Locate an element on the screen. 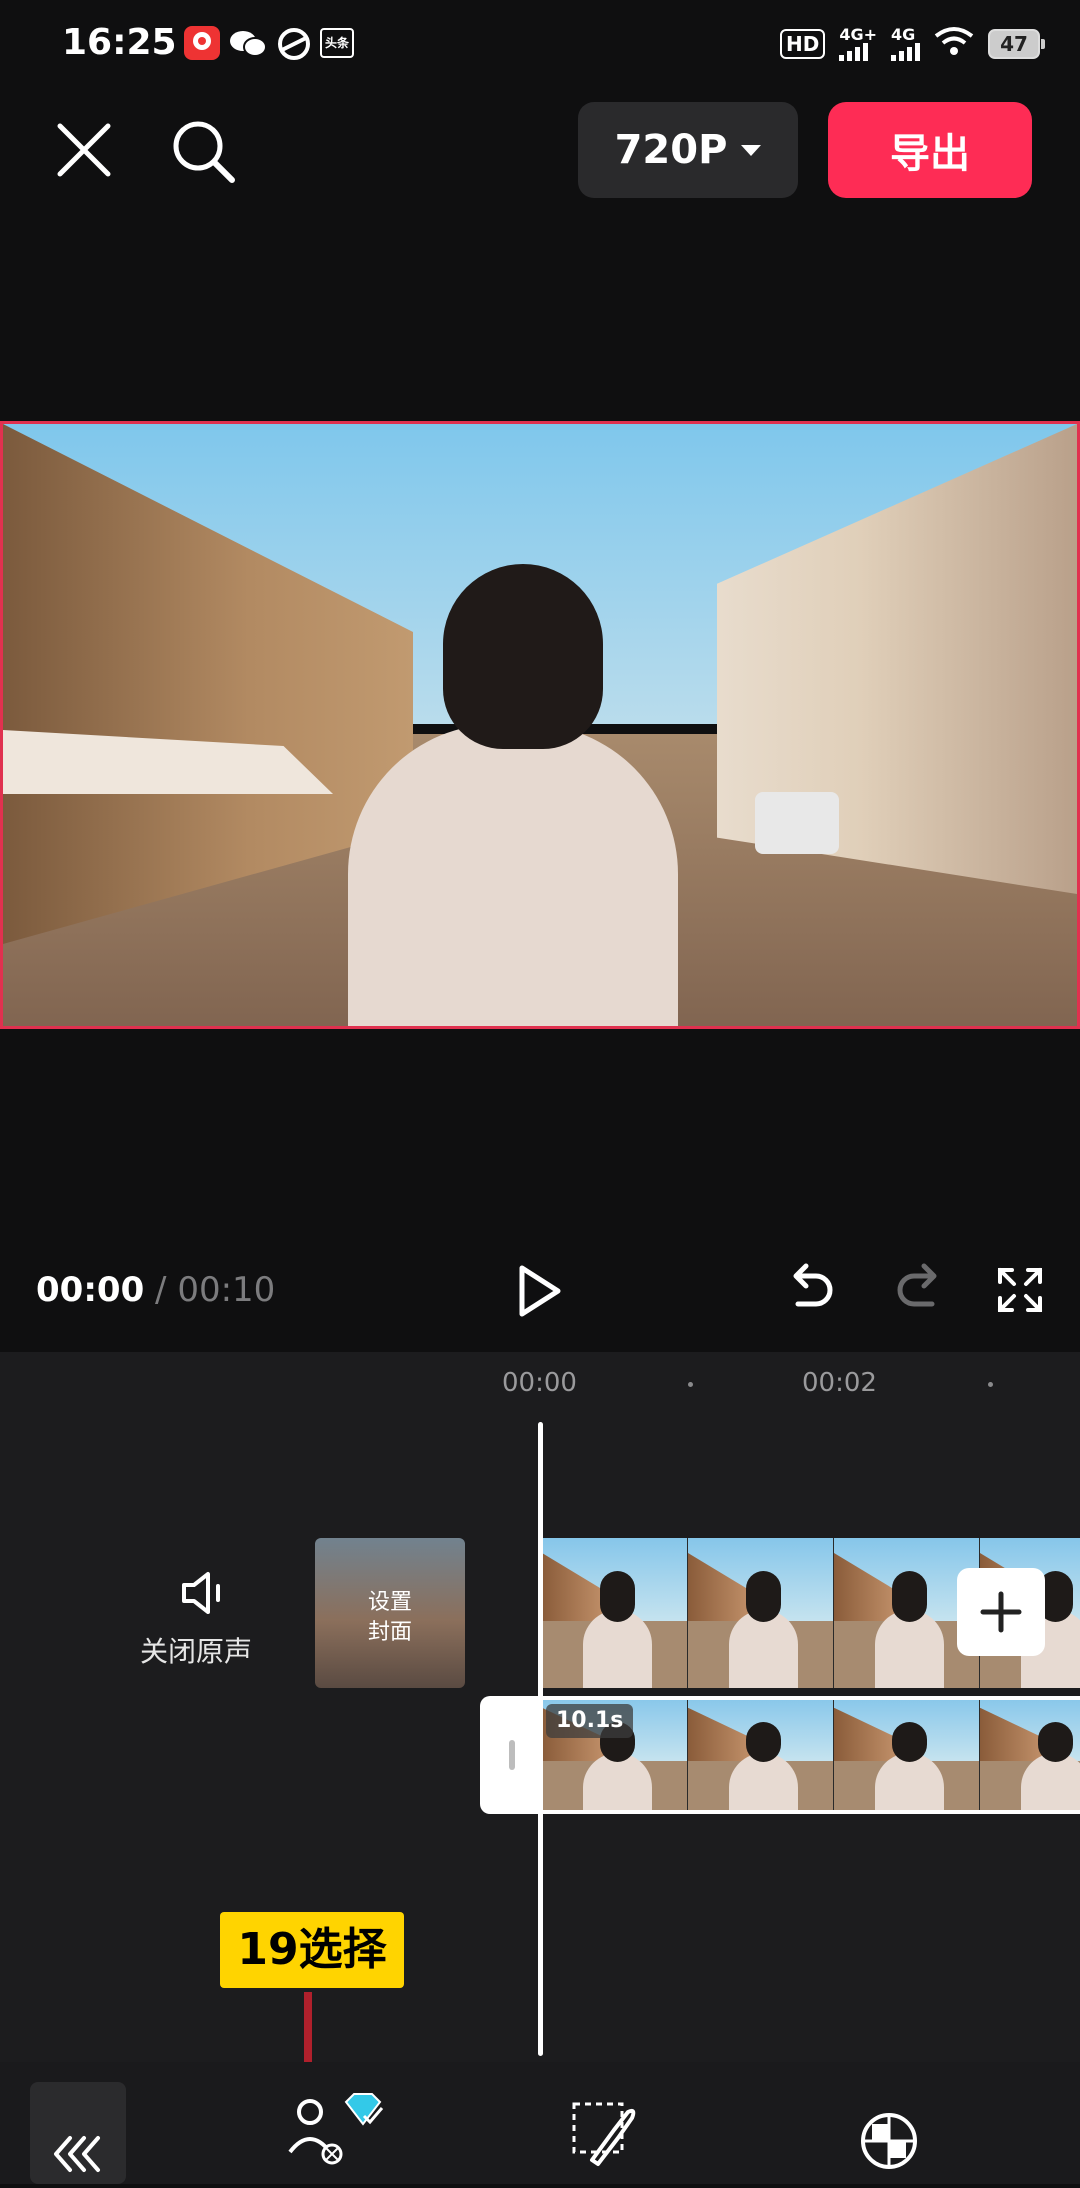  close-icon is located at coordinates (84, 150).